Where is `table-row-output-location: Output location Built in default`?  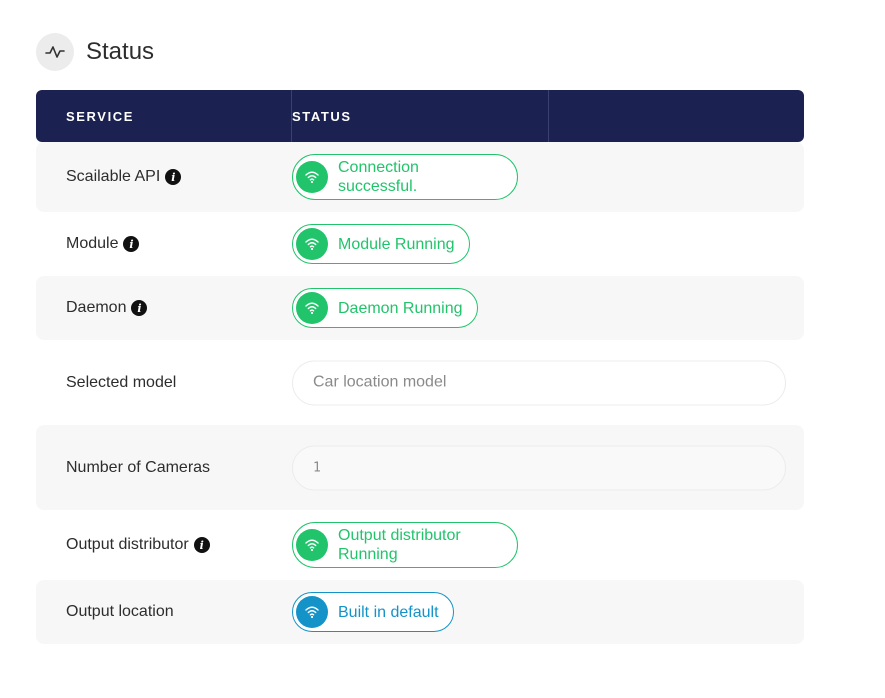 table-row-output-location: Output location Built in default is located at coordinates (420, 612).